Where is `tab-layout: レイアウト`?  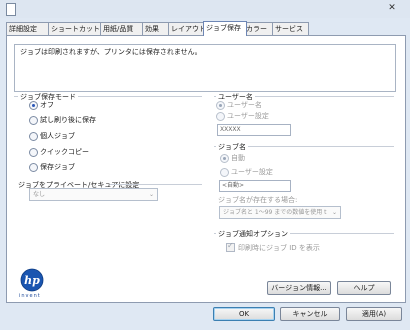
tab-layout: レイアウト is located at coordinates (187, 28).